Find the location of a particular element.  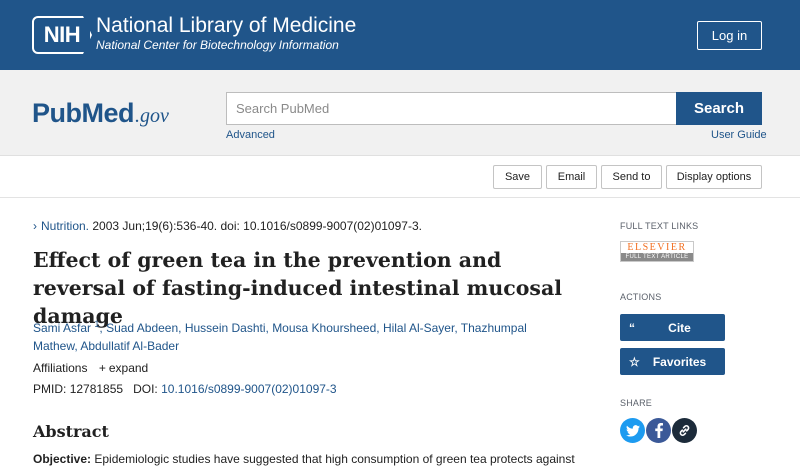

pmid-label: PMID: is located at coordinates (50, 389).